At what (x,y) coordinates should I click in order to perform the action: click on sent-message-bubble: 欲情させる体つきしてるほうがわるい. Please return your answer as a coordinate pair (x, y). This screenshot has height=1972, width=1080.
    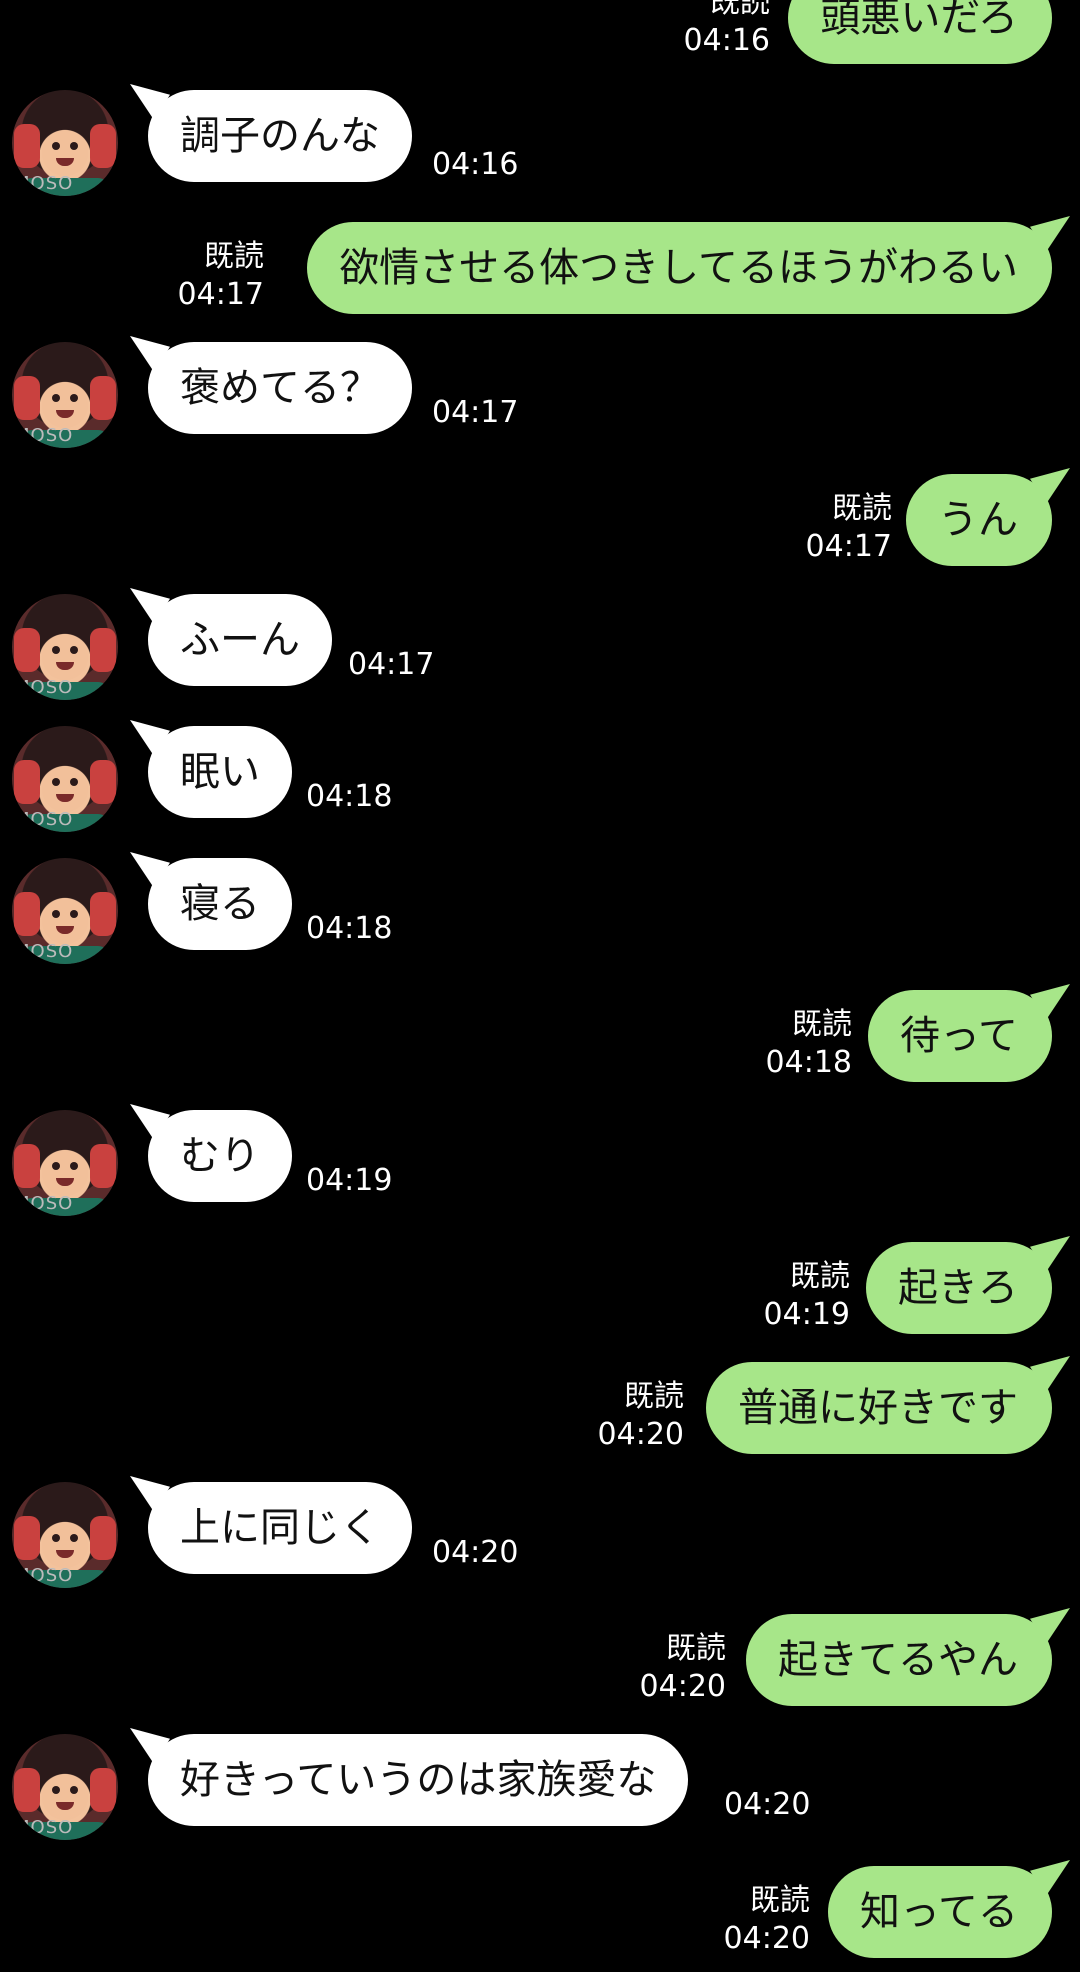
    Looking at the image, I should click on (679, 268).